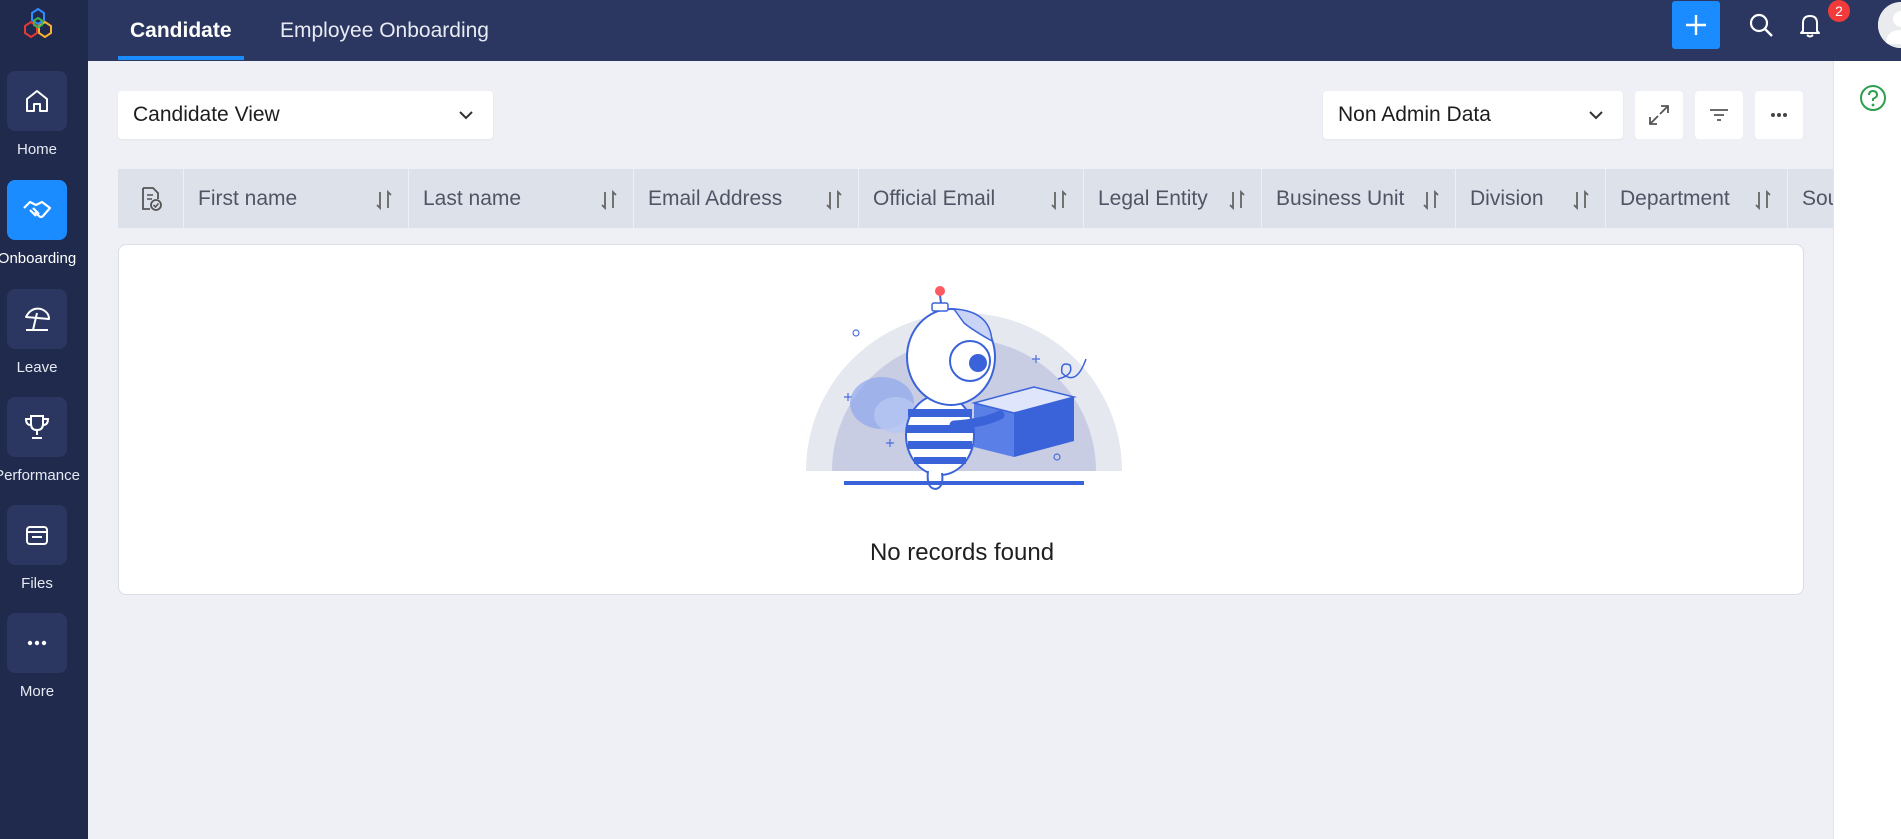  I want to click on more-horizontal-icon, so click(1779, 115).